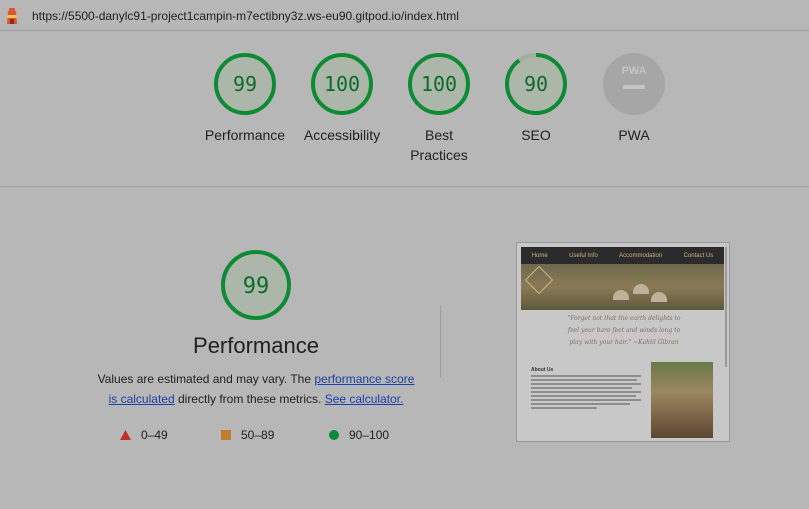 The width and height of the screenshot is (809, 509). Describe the element at coordinates (634, 84) in the screenshot. I see `pwa-badge-icon: PWA` at that location.